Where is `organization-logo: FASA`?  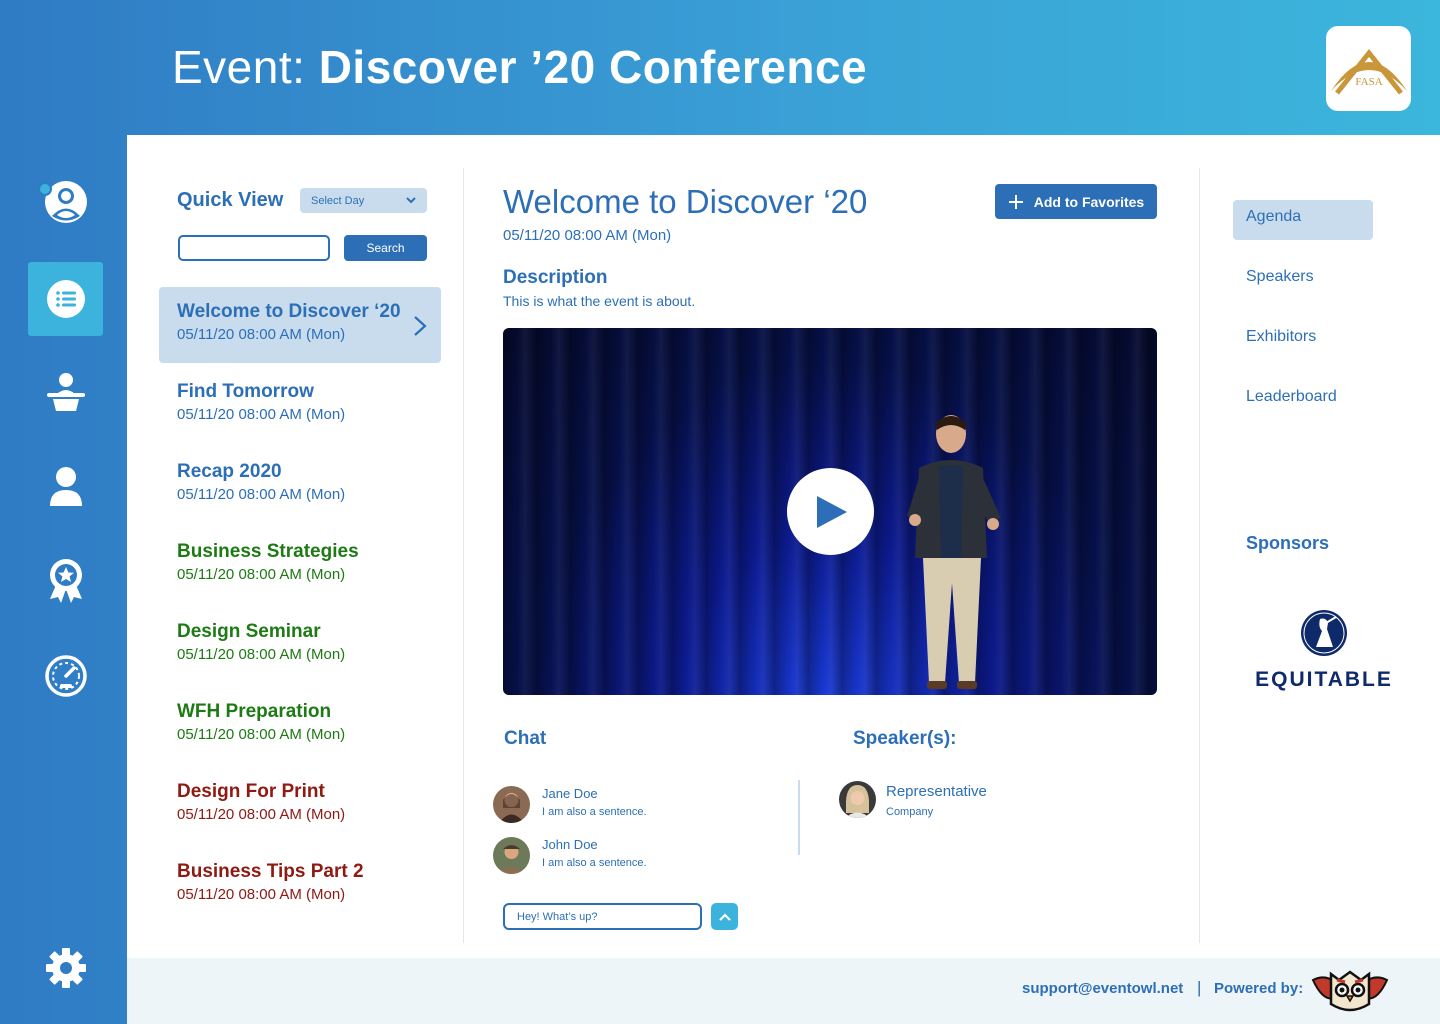
organization-logo: FASA is located at coordinates (1368, 68).